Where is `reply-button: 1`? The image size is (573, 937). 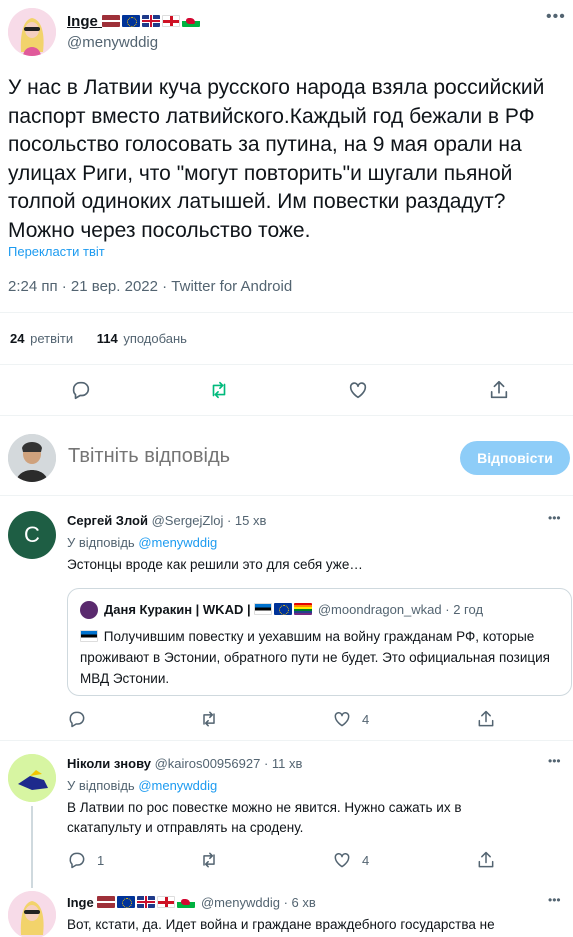 reply-button: 1 is located at coordinates (85, 860).